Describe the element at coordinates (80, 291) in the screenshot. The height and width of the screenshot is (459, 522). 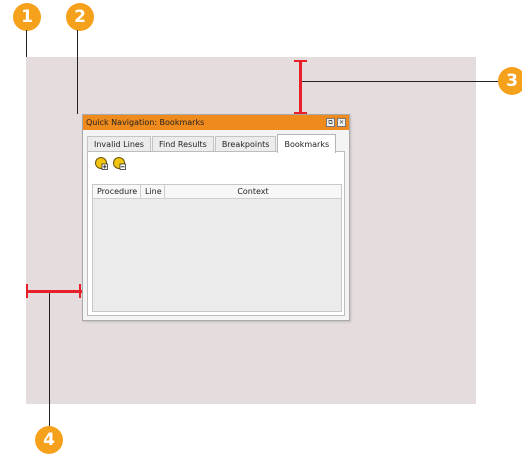
I see `dimension-right-cap` at that location.